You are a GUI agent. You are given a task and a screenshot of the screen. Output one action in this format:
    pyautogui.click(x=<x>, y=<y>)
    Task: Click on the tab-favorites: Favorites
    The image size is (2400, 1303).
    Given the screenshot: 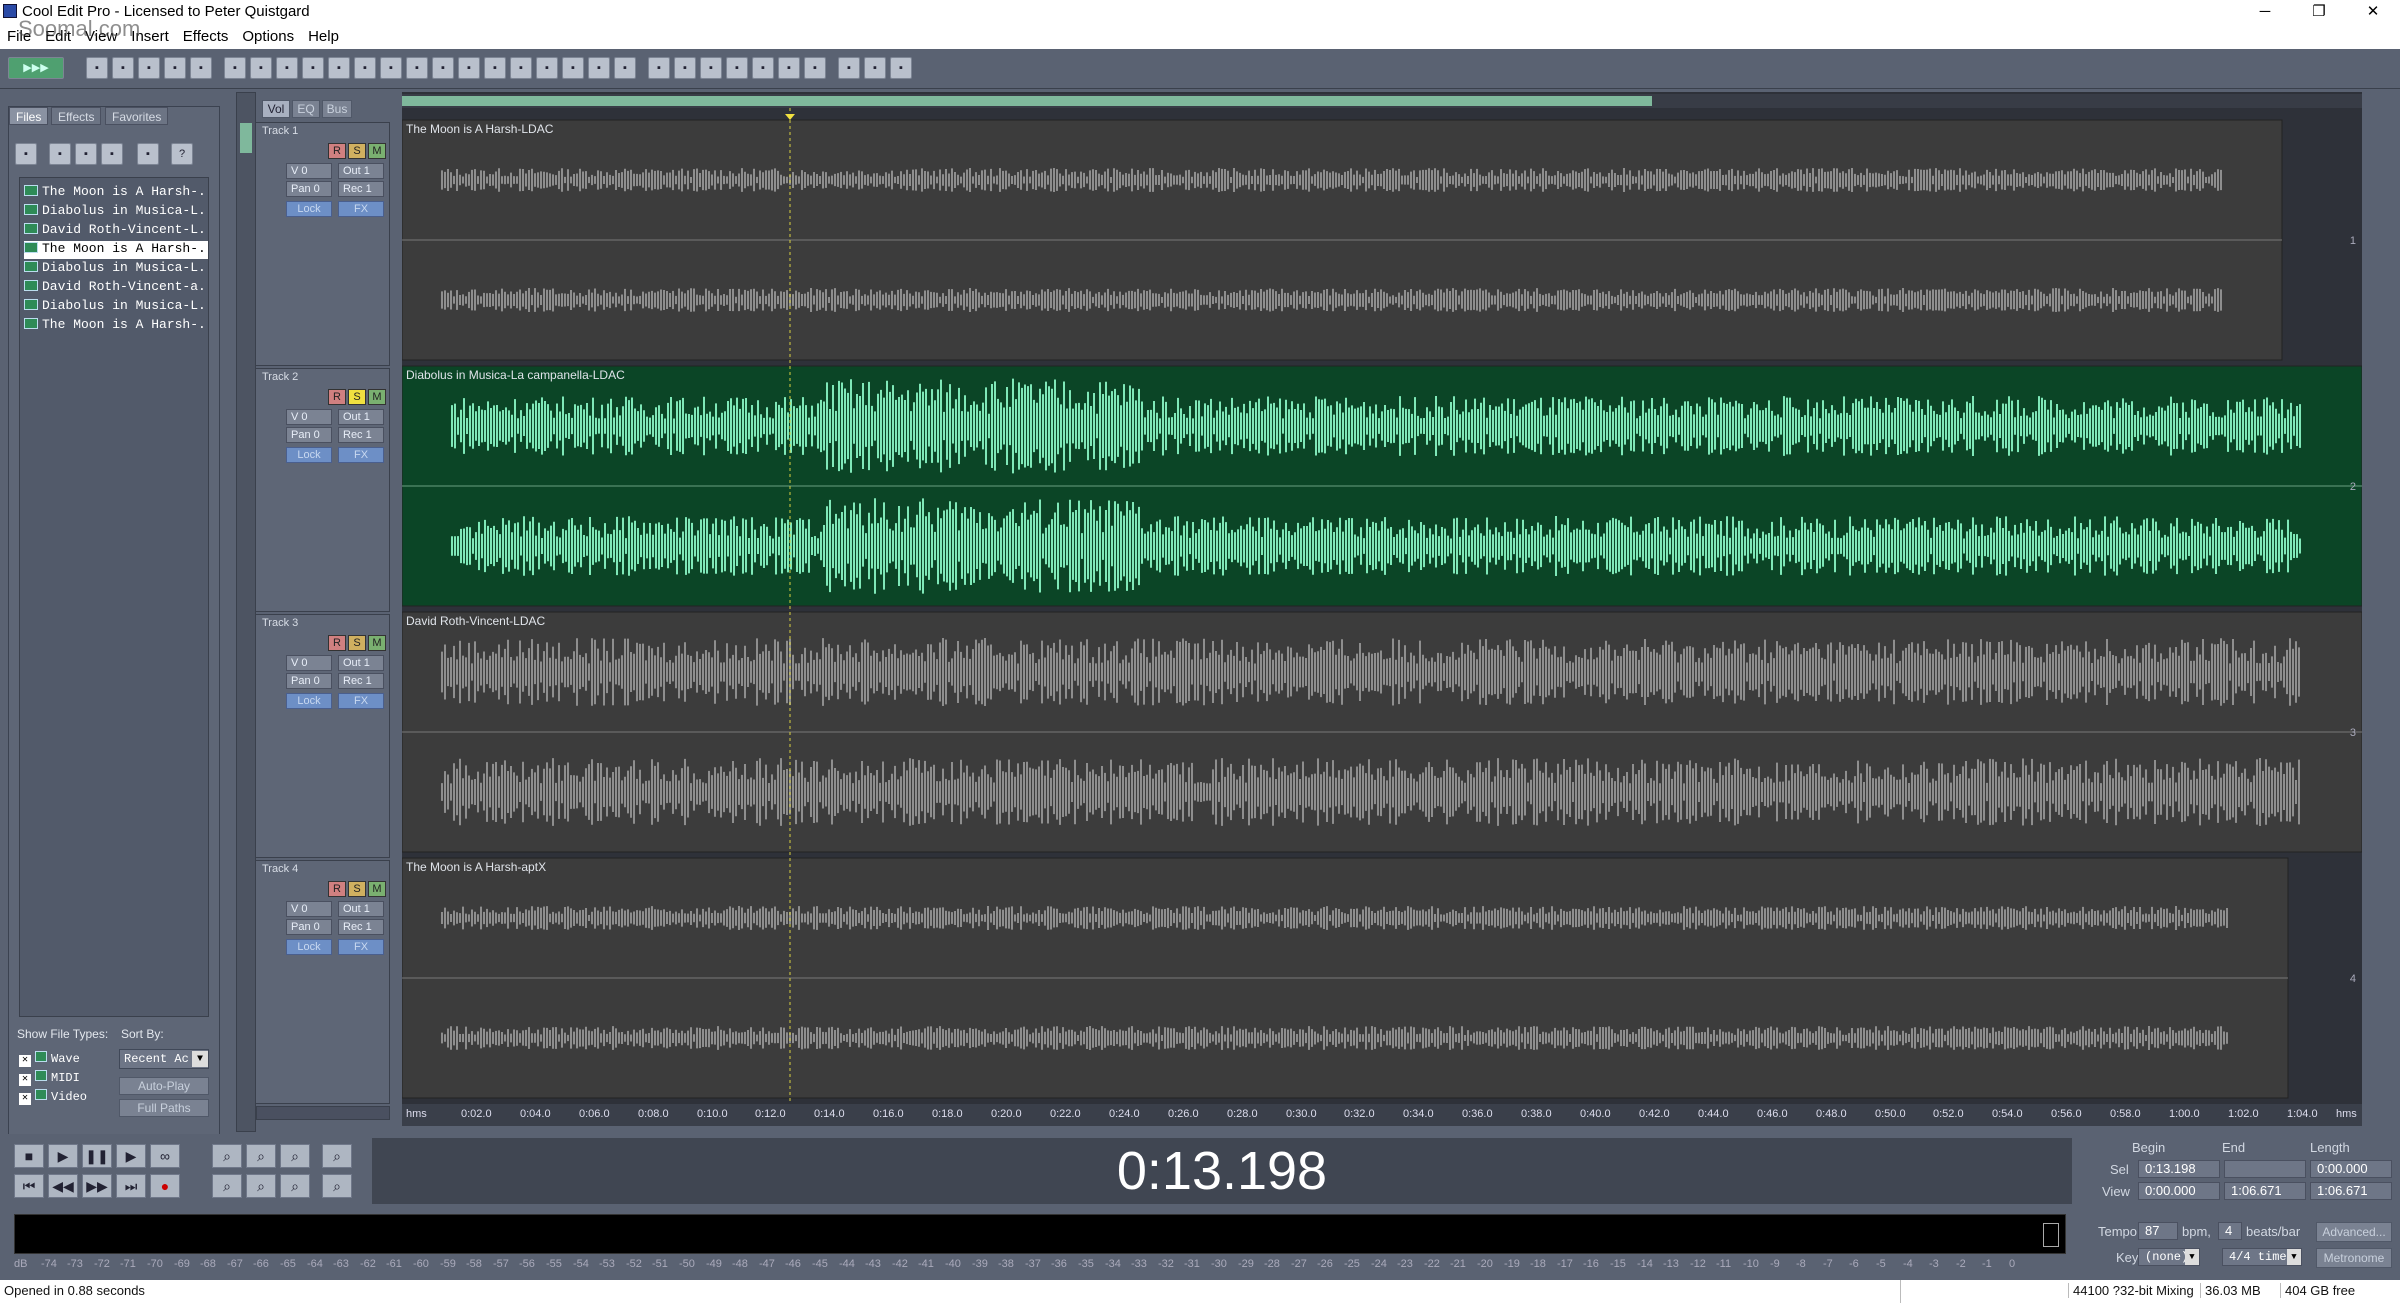 What is the action you would take?
    pyautogui.click(x=137, y=116)
    